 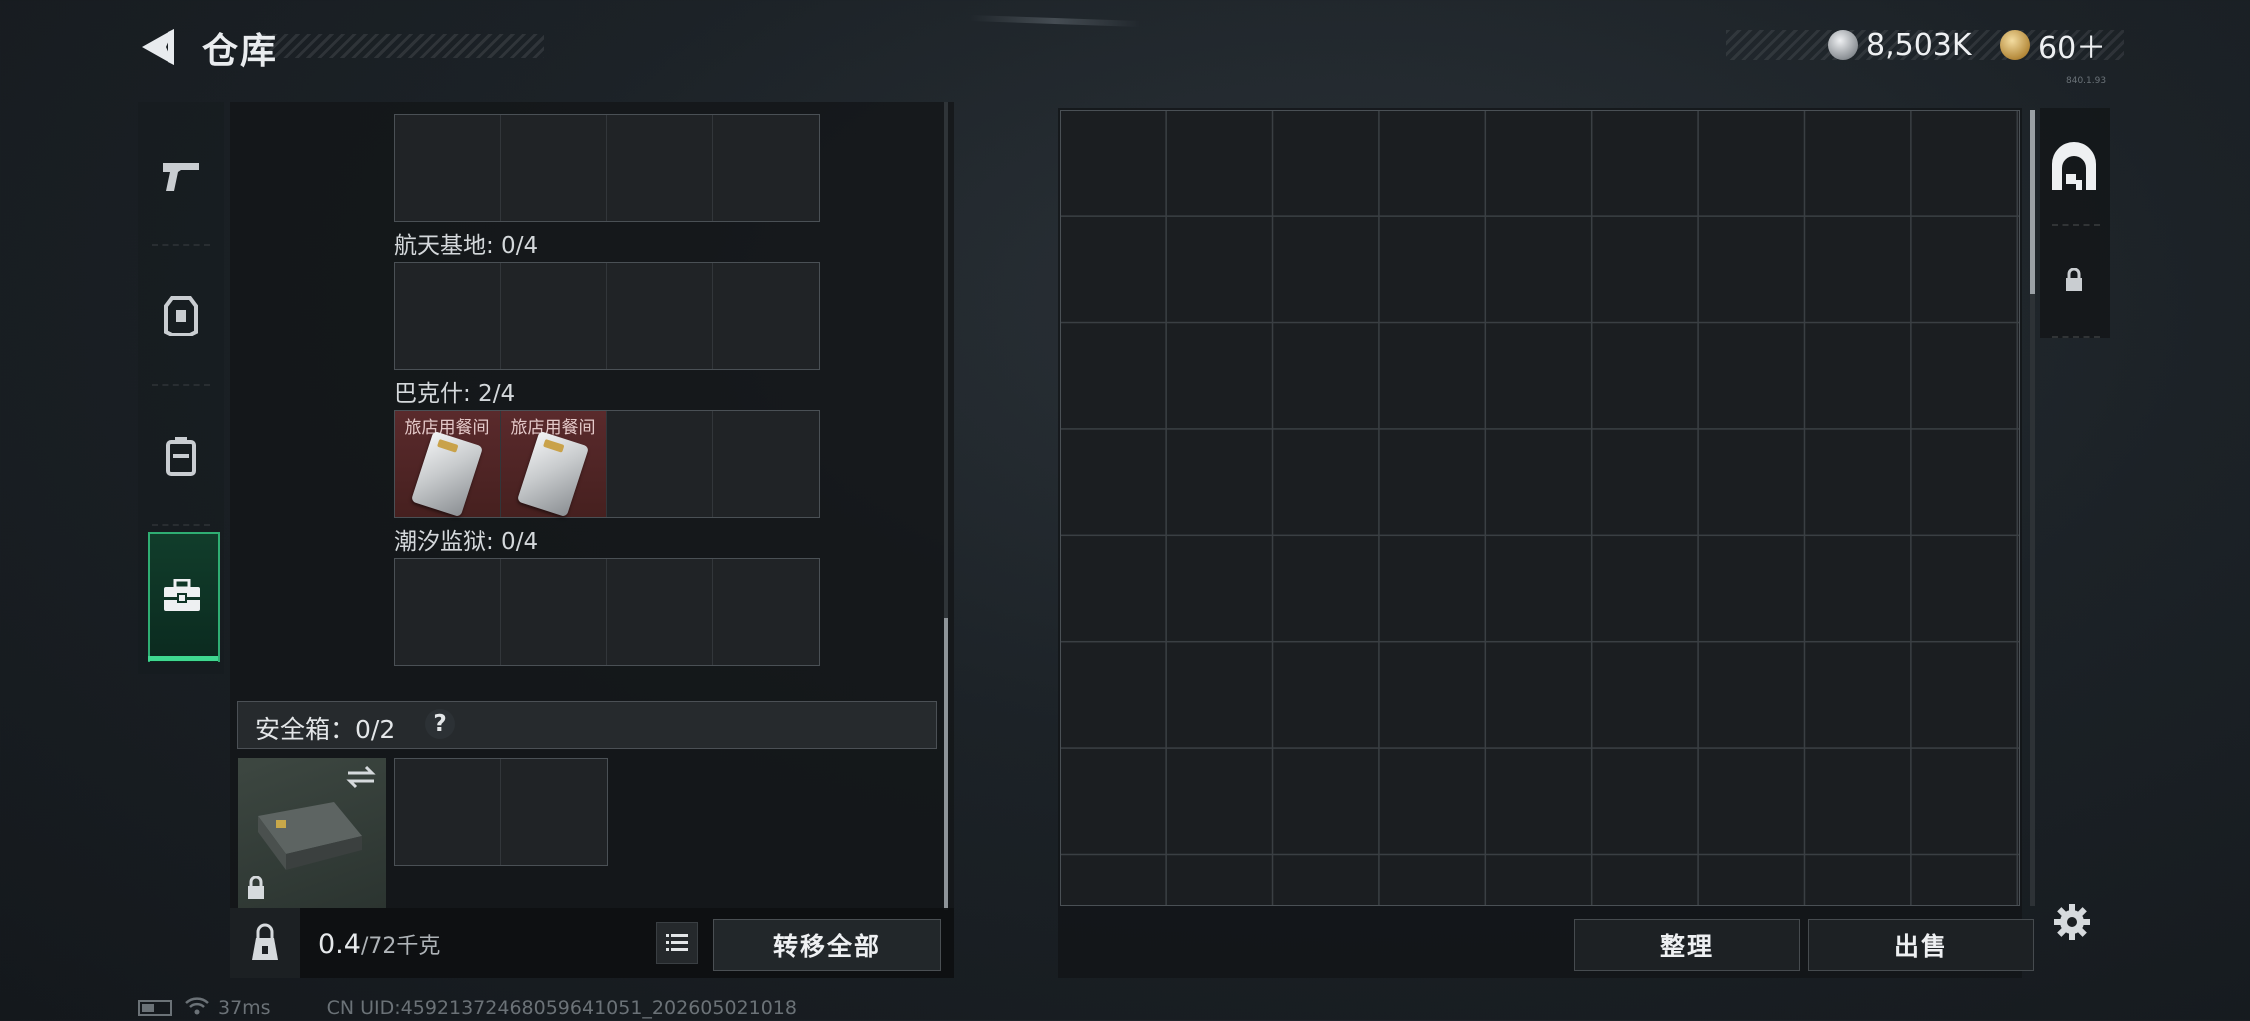 I want to click on section-label-tidal-prison: 潮汐监狱: 0/4, so click(x=466, y=542).